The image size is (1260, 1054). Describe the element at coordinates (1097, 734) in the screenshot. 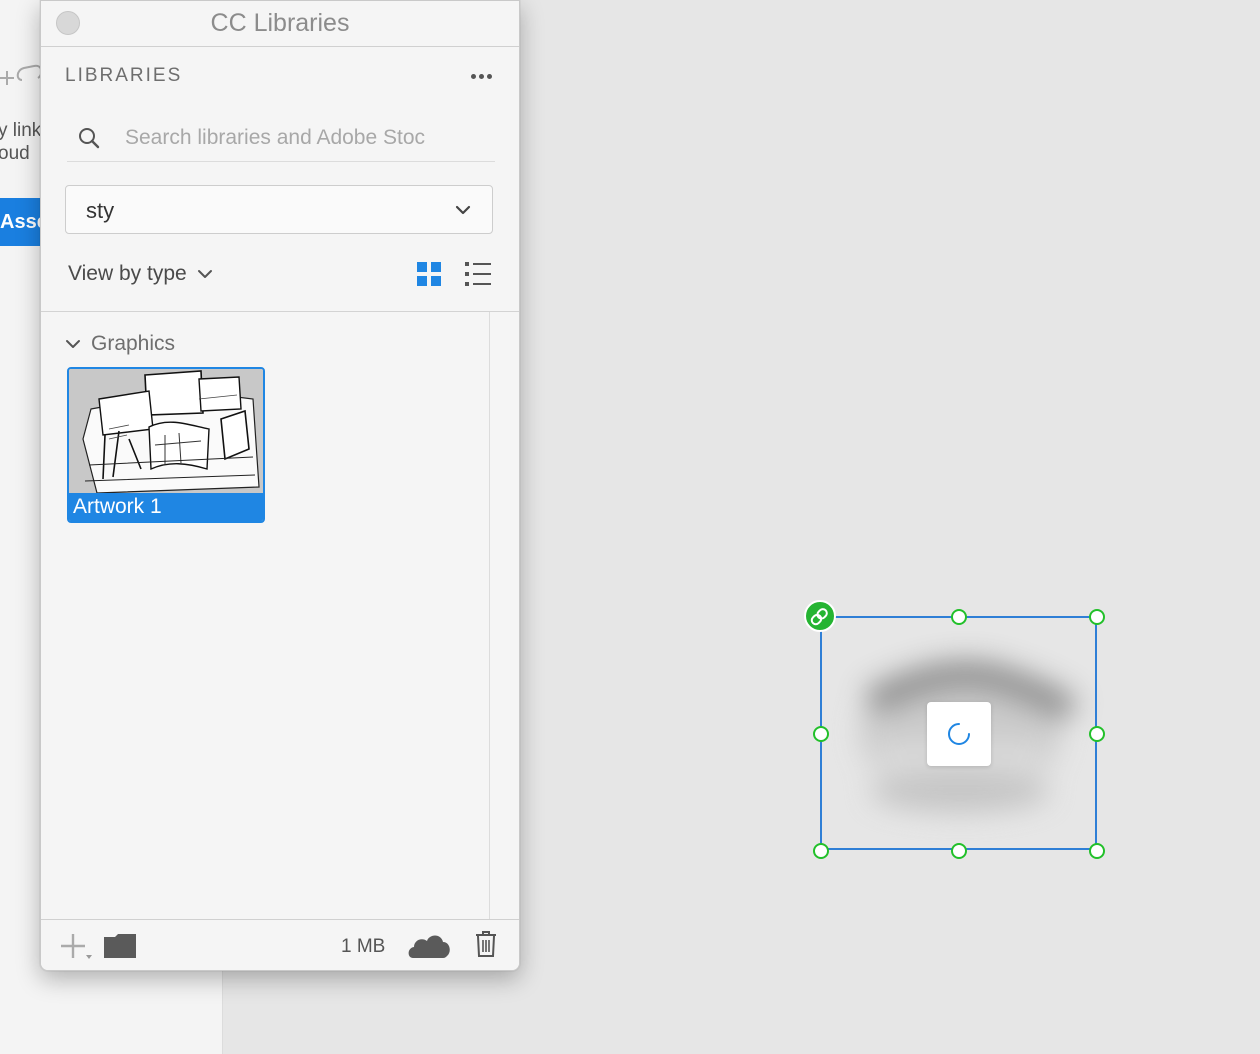

I see `resize-handle-right` at that location.